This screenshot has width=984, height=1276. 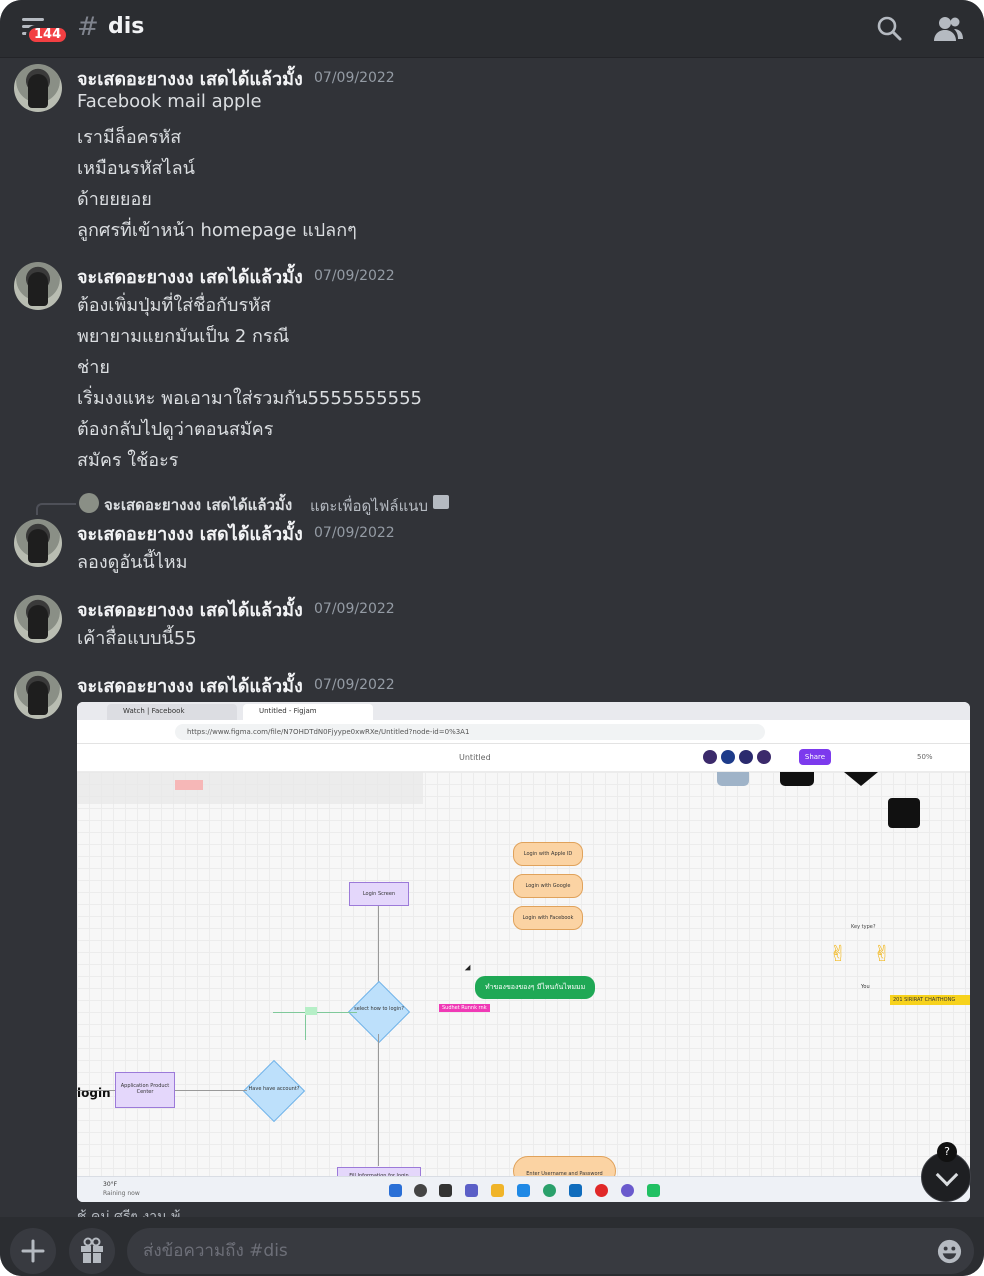 I want to click on chat-icon, so click(x=471, y=1190).